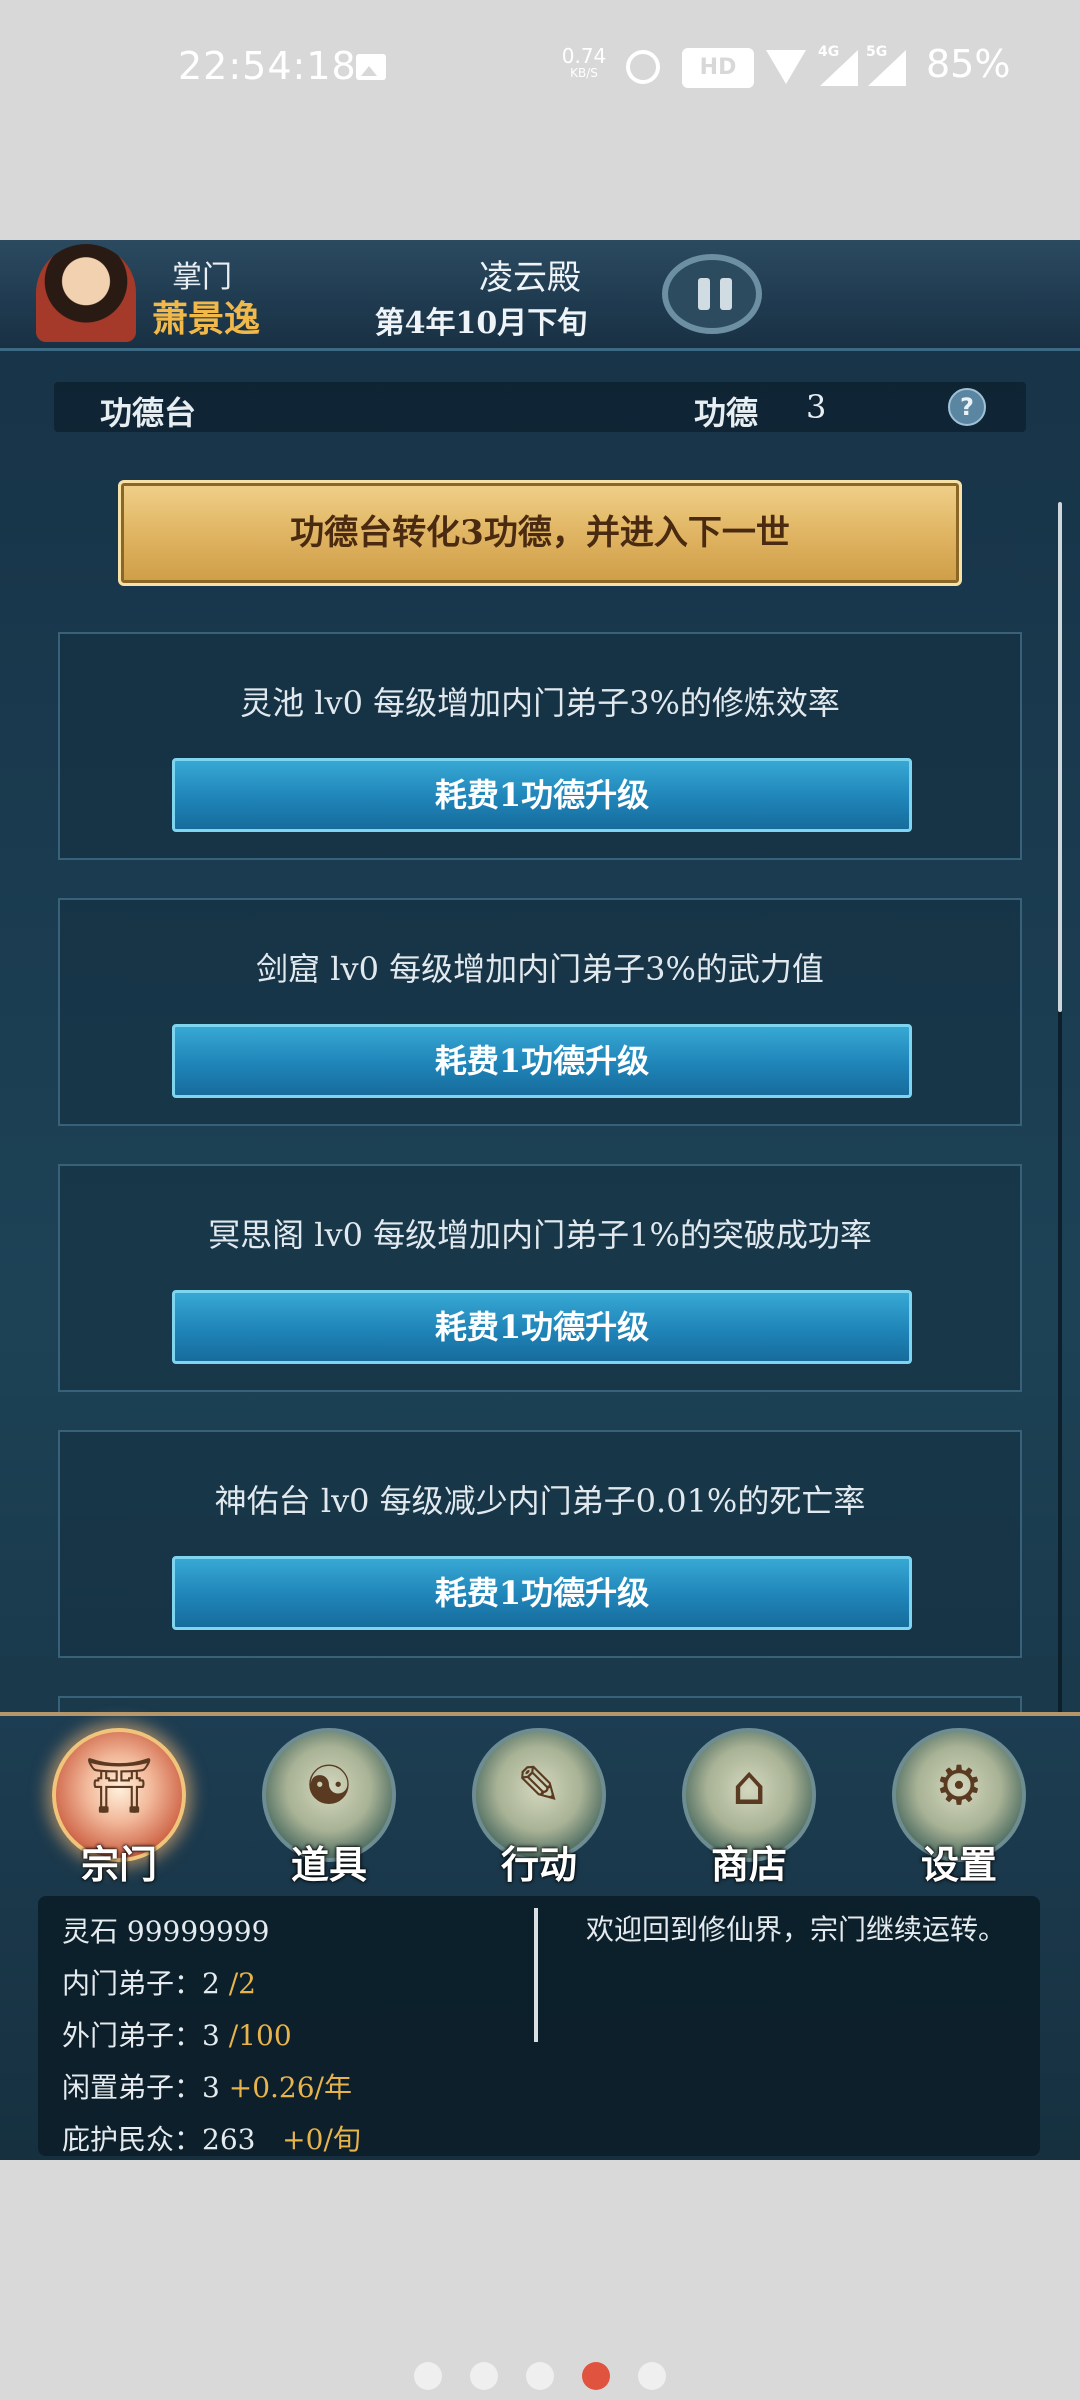  I want to click on nav-label: 宗门, so click(118, 1864).